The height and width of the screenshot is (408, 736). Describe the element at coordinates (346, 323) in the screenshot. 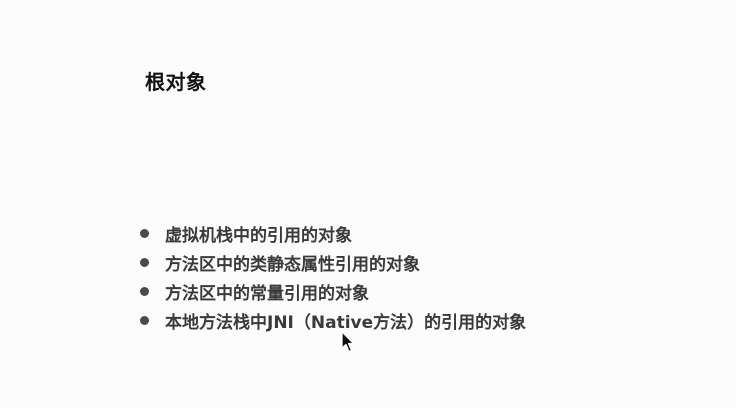

I see `bullet-text: 本地方法栈中JNI（Native方法）的引用的对象` at that location.